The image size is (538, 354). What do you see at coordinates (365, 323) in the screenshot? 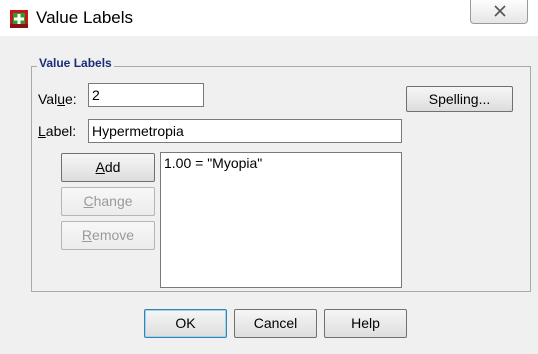
I see `help-button: Help` at bounding box center [365, 323].